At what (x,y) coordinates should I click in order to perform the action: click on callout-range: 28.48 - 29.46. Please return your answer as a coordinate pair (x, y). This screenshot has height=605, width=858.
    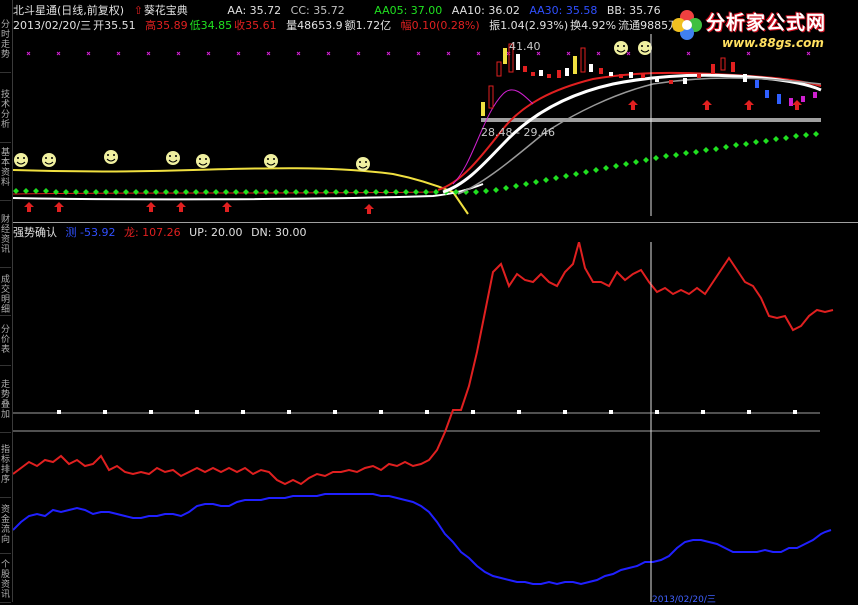
    Looking at the image, I should click on (518, 132).